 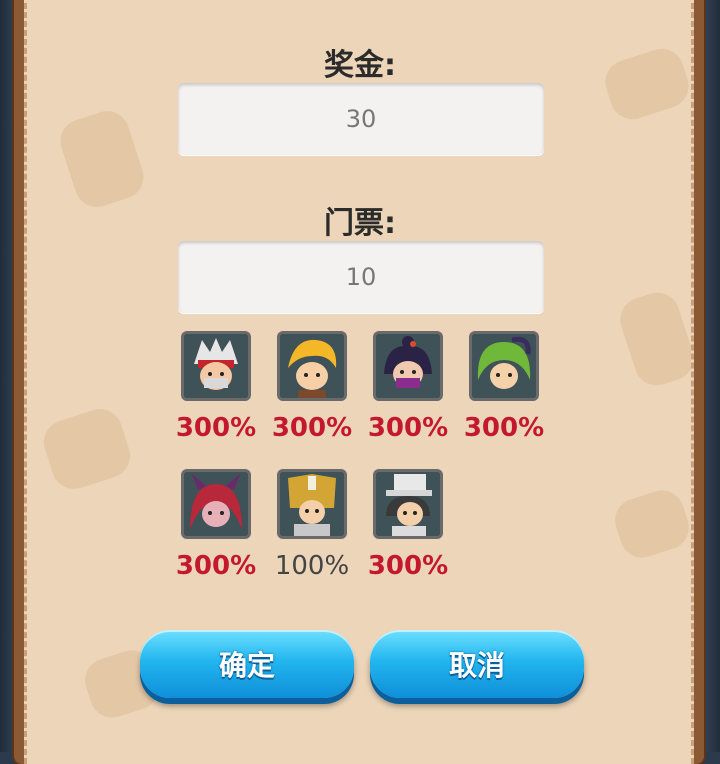 I want to click on ticket-input: 10, so click(x=361, y=277).